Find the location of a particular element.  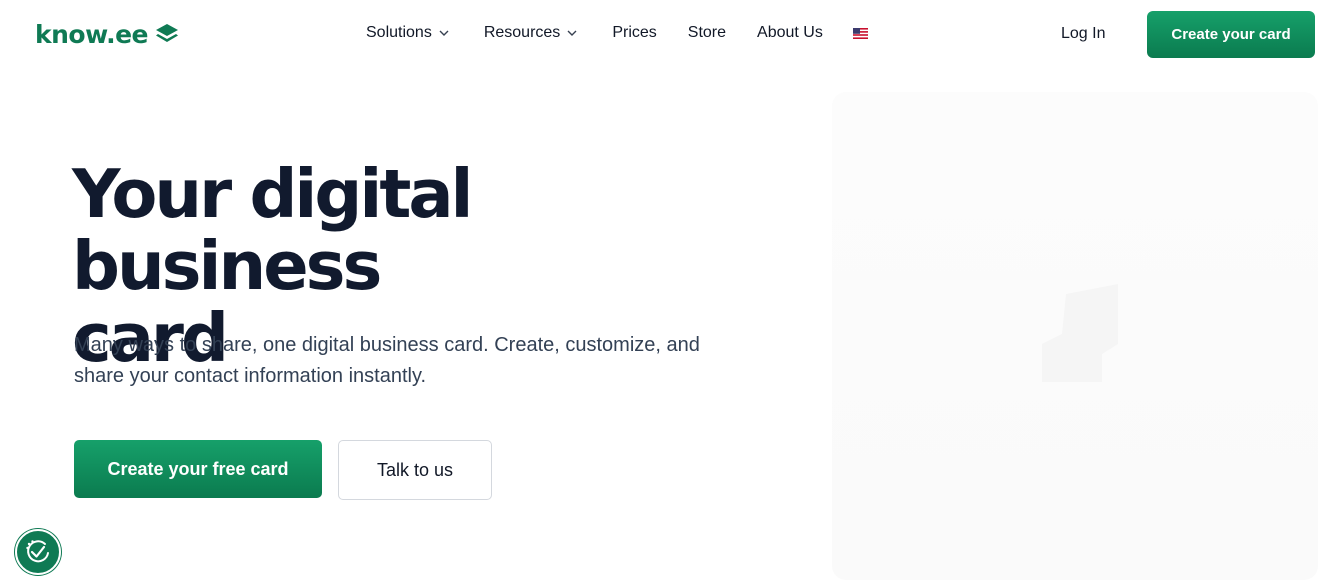

accessibility-badge is located at coordinates (38, 552).